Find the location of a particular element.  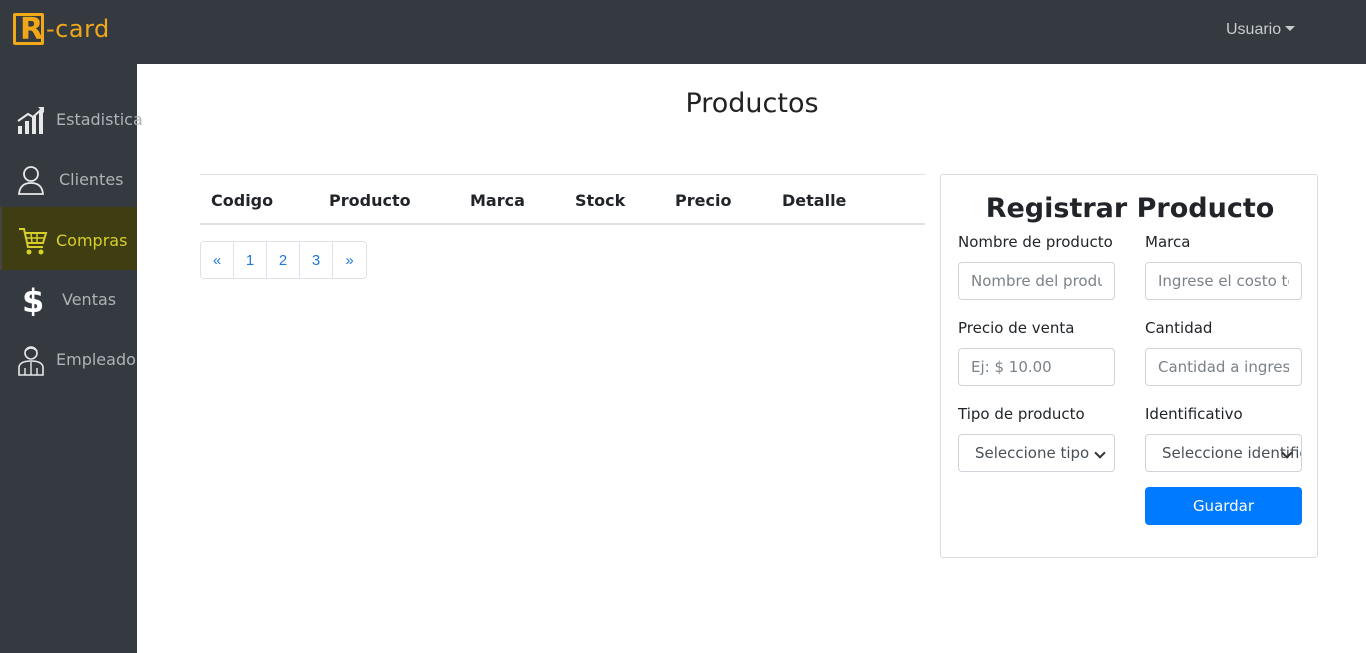

product-name-label: Nombre de producto is located at coordinates (1035, 242).